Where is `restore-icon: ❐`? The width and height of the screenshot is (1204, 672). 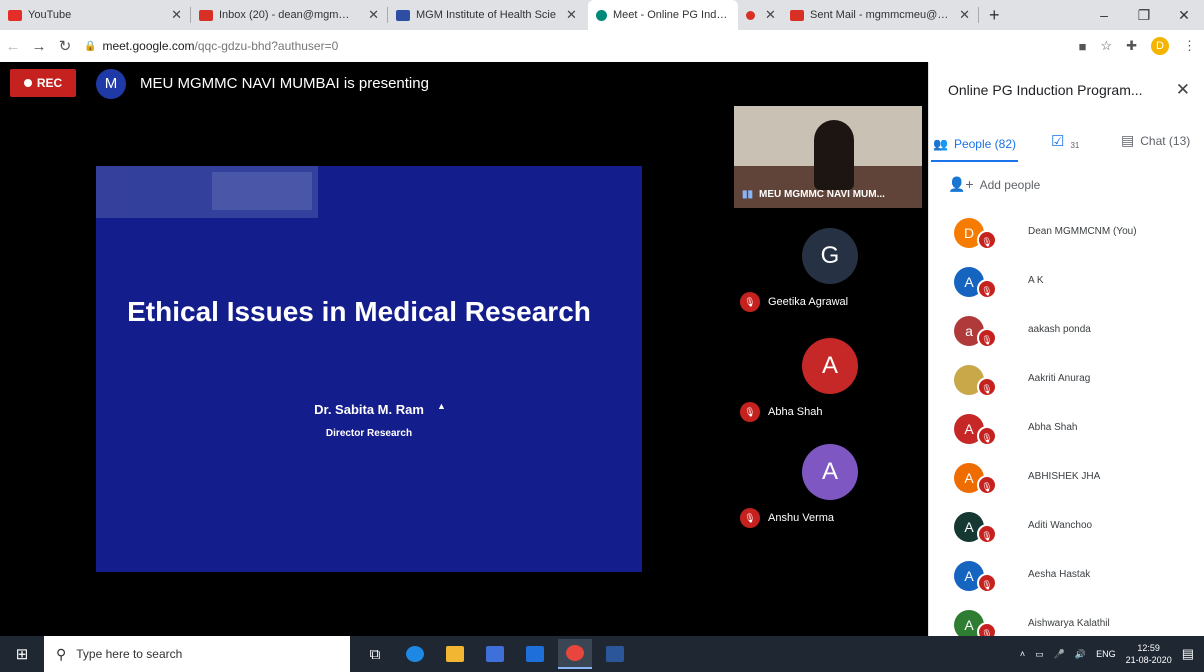 restore-icon: ❐ is located at coordinates (1144, 15).